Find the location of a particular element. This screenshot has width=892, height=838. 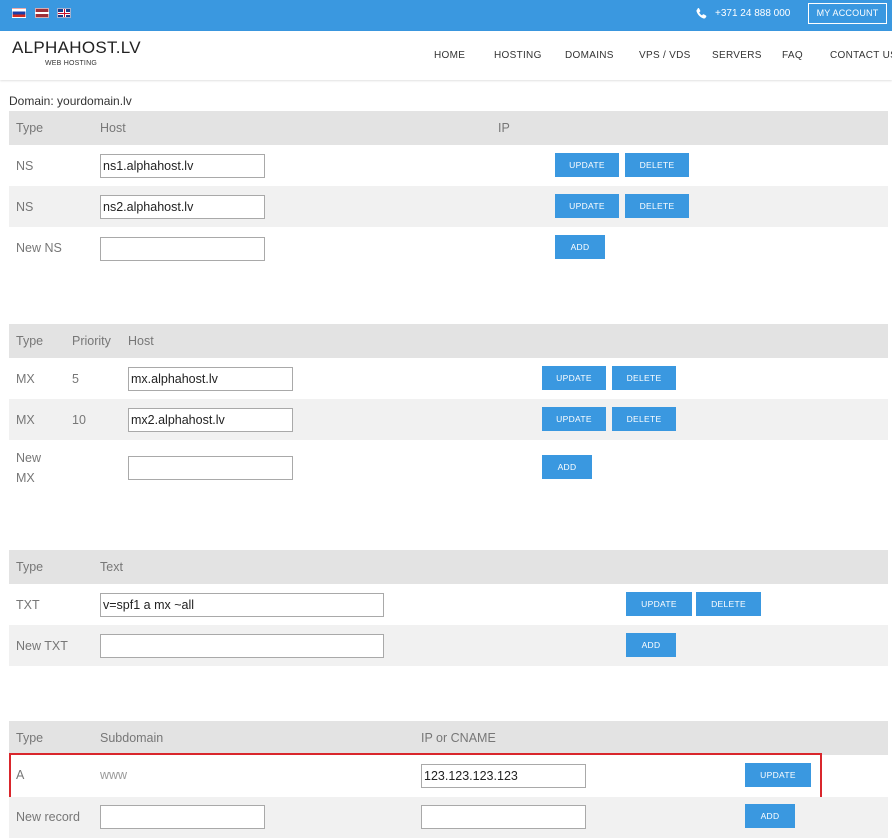

record-type: TXT is located at coordinates (28, 605).